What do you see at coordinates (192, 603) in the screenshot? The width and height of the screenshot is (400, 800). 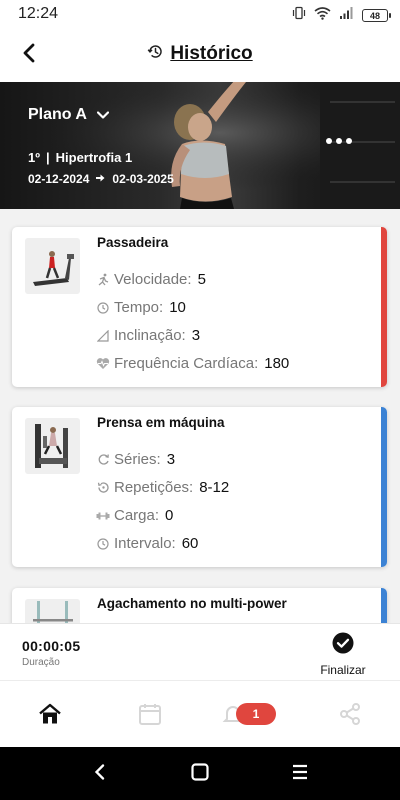 I see `exercise-name: Agachamento no multi-power` at bounding box center [192, 603].